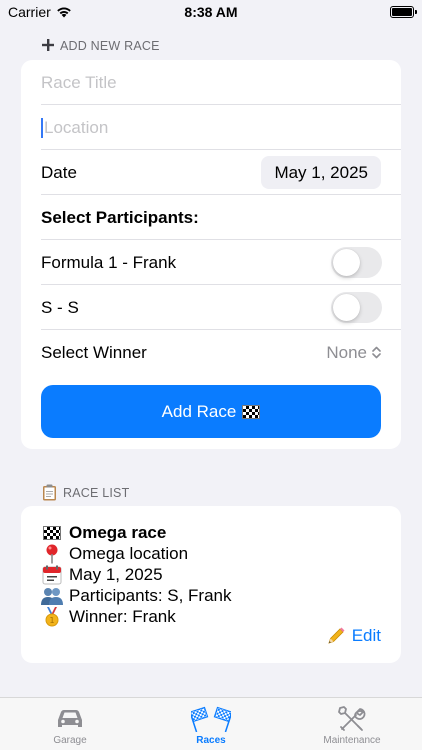 This screenshot has width=422, height=750. I want to click on race-winner-line: 1 Winner: Frank, so click(108, 617).